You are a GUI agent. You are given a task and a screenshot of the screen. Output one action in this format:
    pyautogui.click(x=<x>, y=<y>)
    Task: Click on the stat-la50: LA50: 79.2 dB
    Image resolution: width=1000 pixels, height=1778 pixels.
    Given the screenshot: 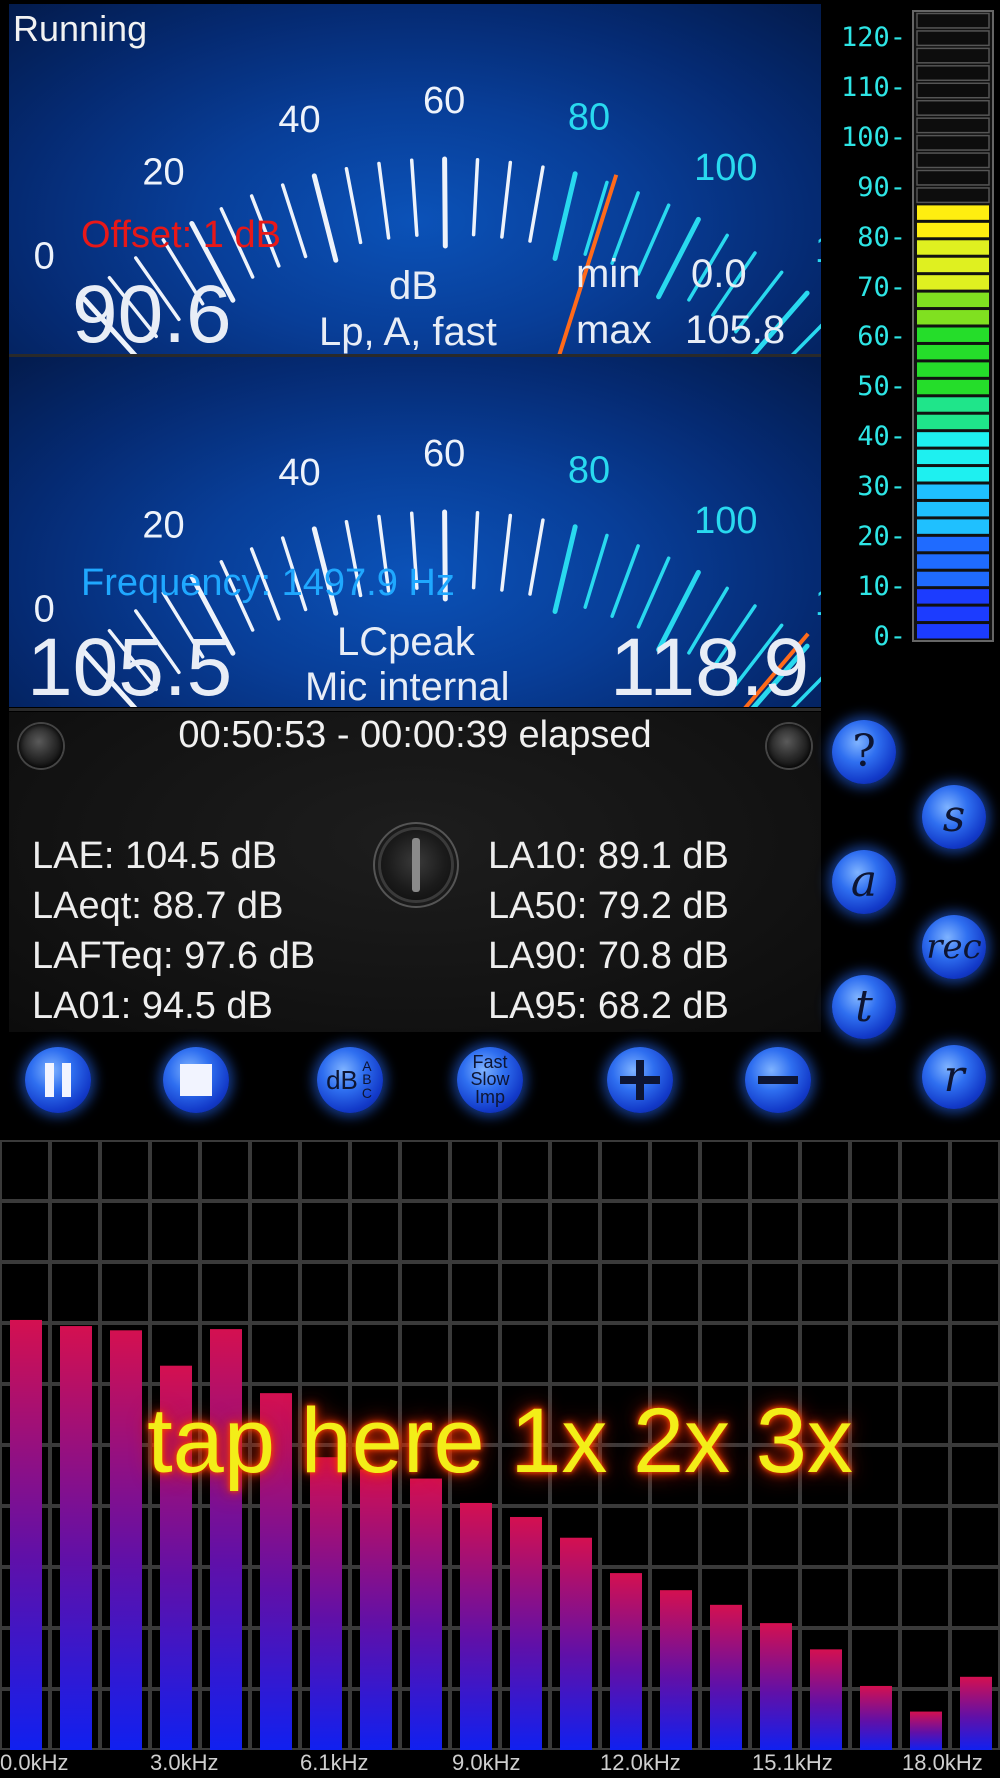 What is the action you would take?
    pyautogui.click(x=608, y=906)
    